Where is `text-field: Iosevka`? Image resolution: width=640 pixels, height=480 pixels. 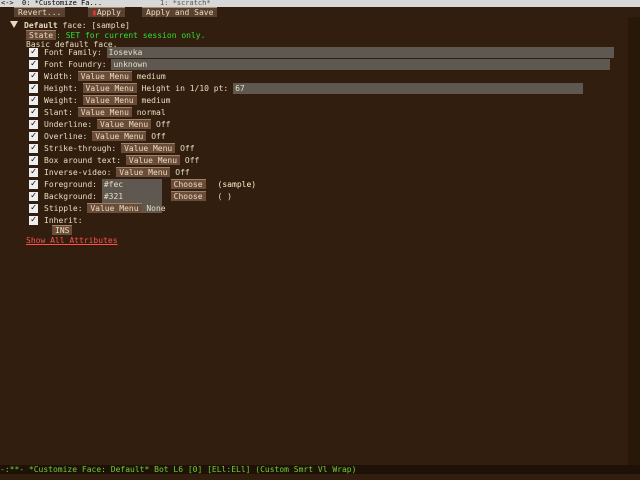 text-field: Iosevka is located at coordinates (360, 52).